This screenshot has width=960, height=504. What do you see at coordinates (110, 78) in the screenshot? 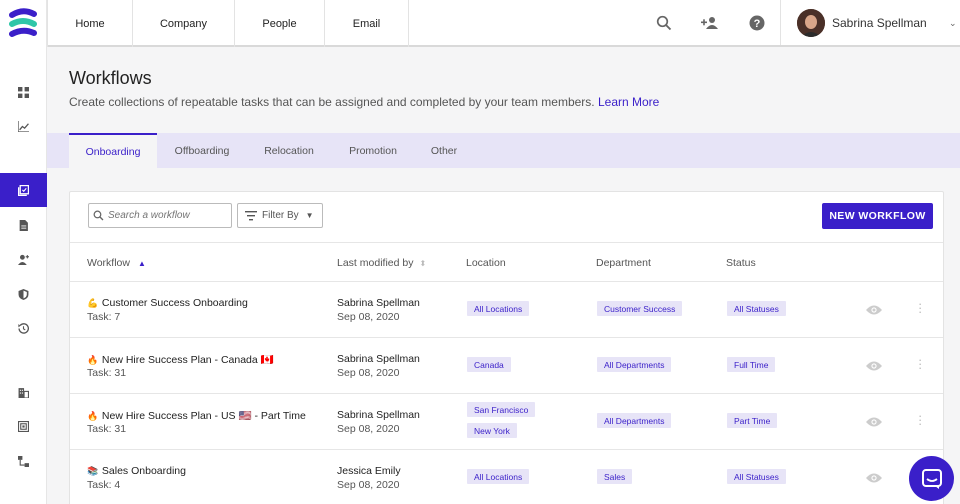
I see `page-title: Workflows` at bounding box center [110, 78].